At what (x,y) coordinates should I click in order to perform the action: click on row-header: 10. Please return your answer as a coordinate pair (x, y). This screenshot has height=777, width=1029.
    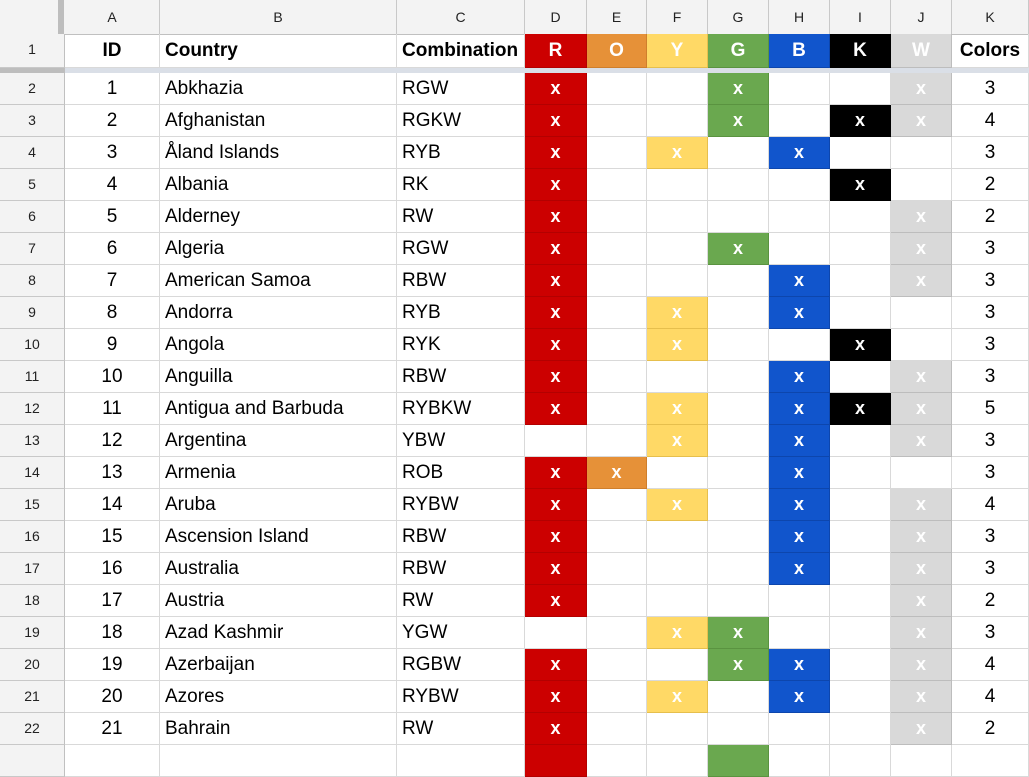
    Looking at the image, I should click on (32, 345).